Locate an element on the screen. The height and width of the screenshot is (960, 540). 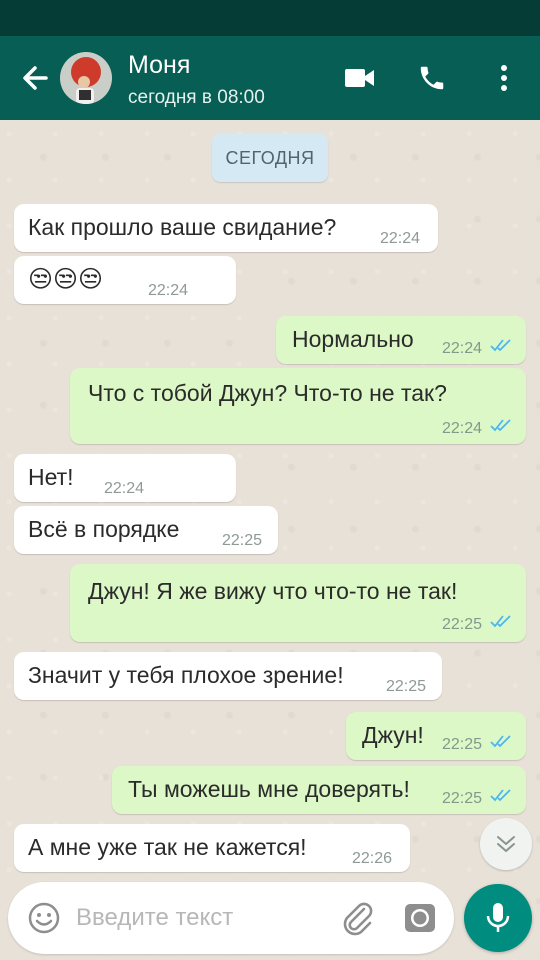
message-text: Ты можешь мне доверять! is located at coordinates (269, 789).